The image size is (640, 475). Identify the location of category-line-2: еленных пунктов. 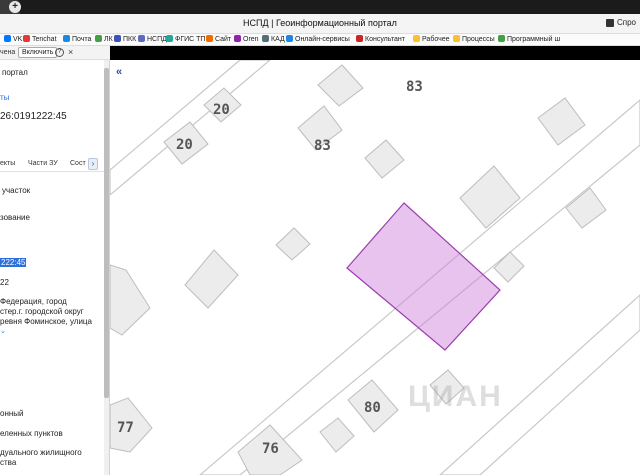
(31, 433).